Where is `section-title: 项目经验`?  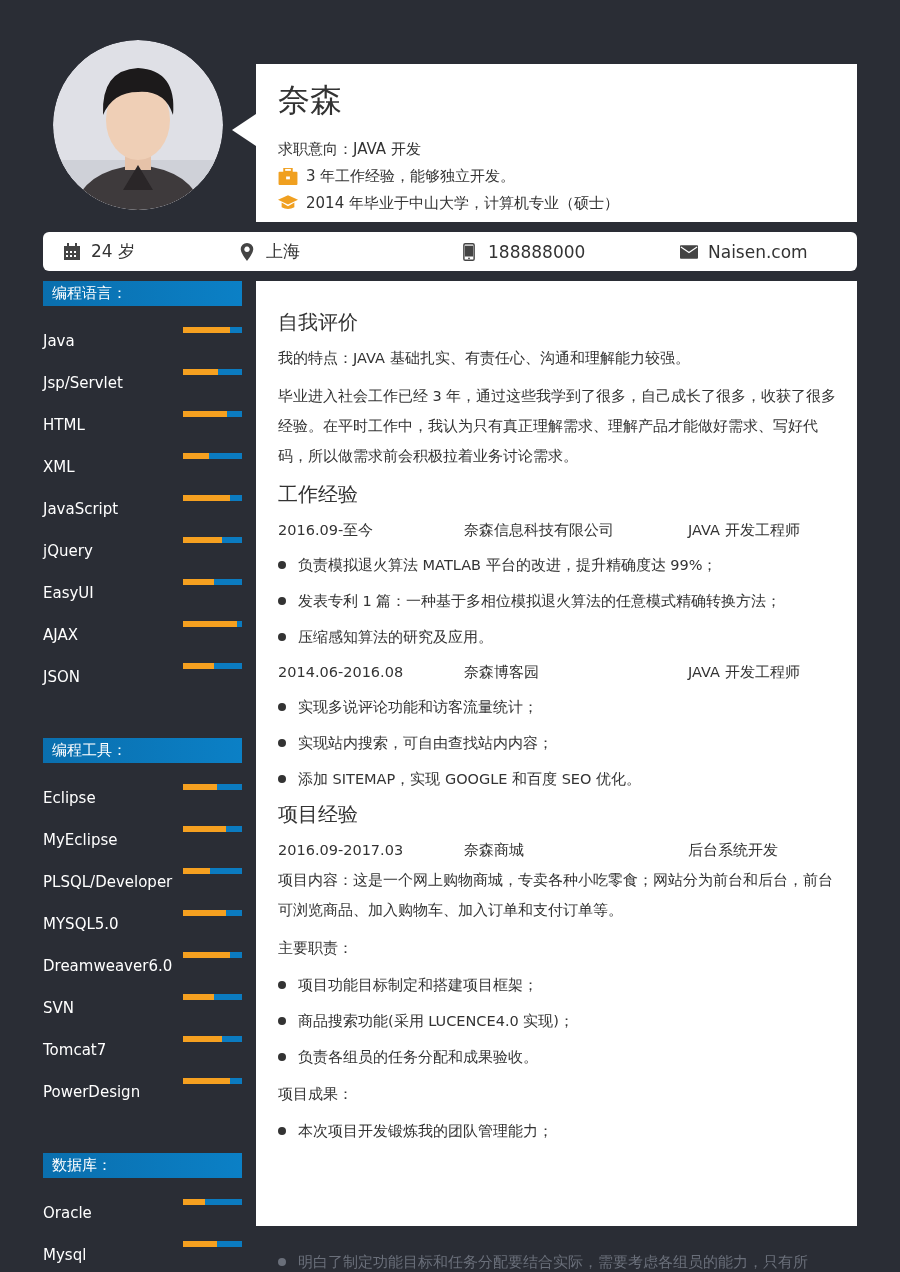 section-title: 项目经验 is located at coordinates (318, 814).